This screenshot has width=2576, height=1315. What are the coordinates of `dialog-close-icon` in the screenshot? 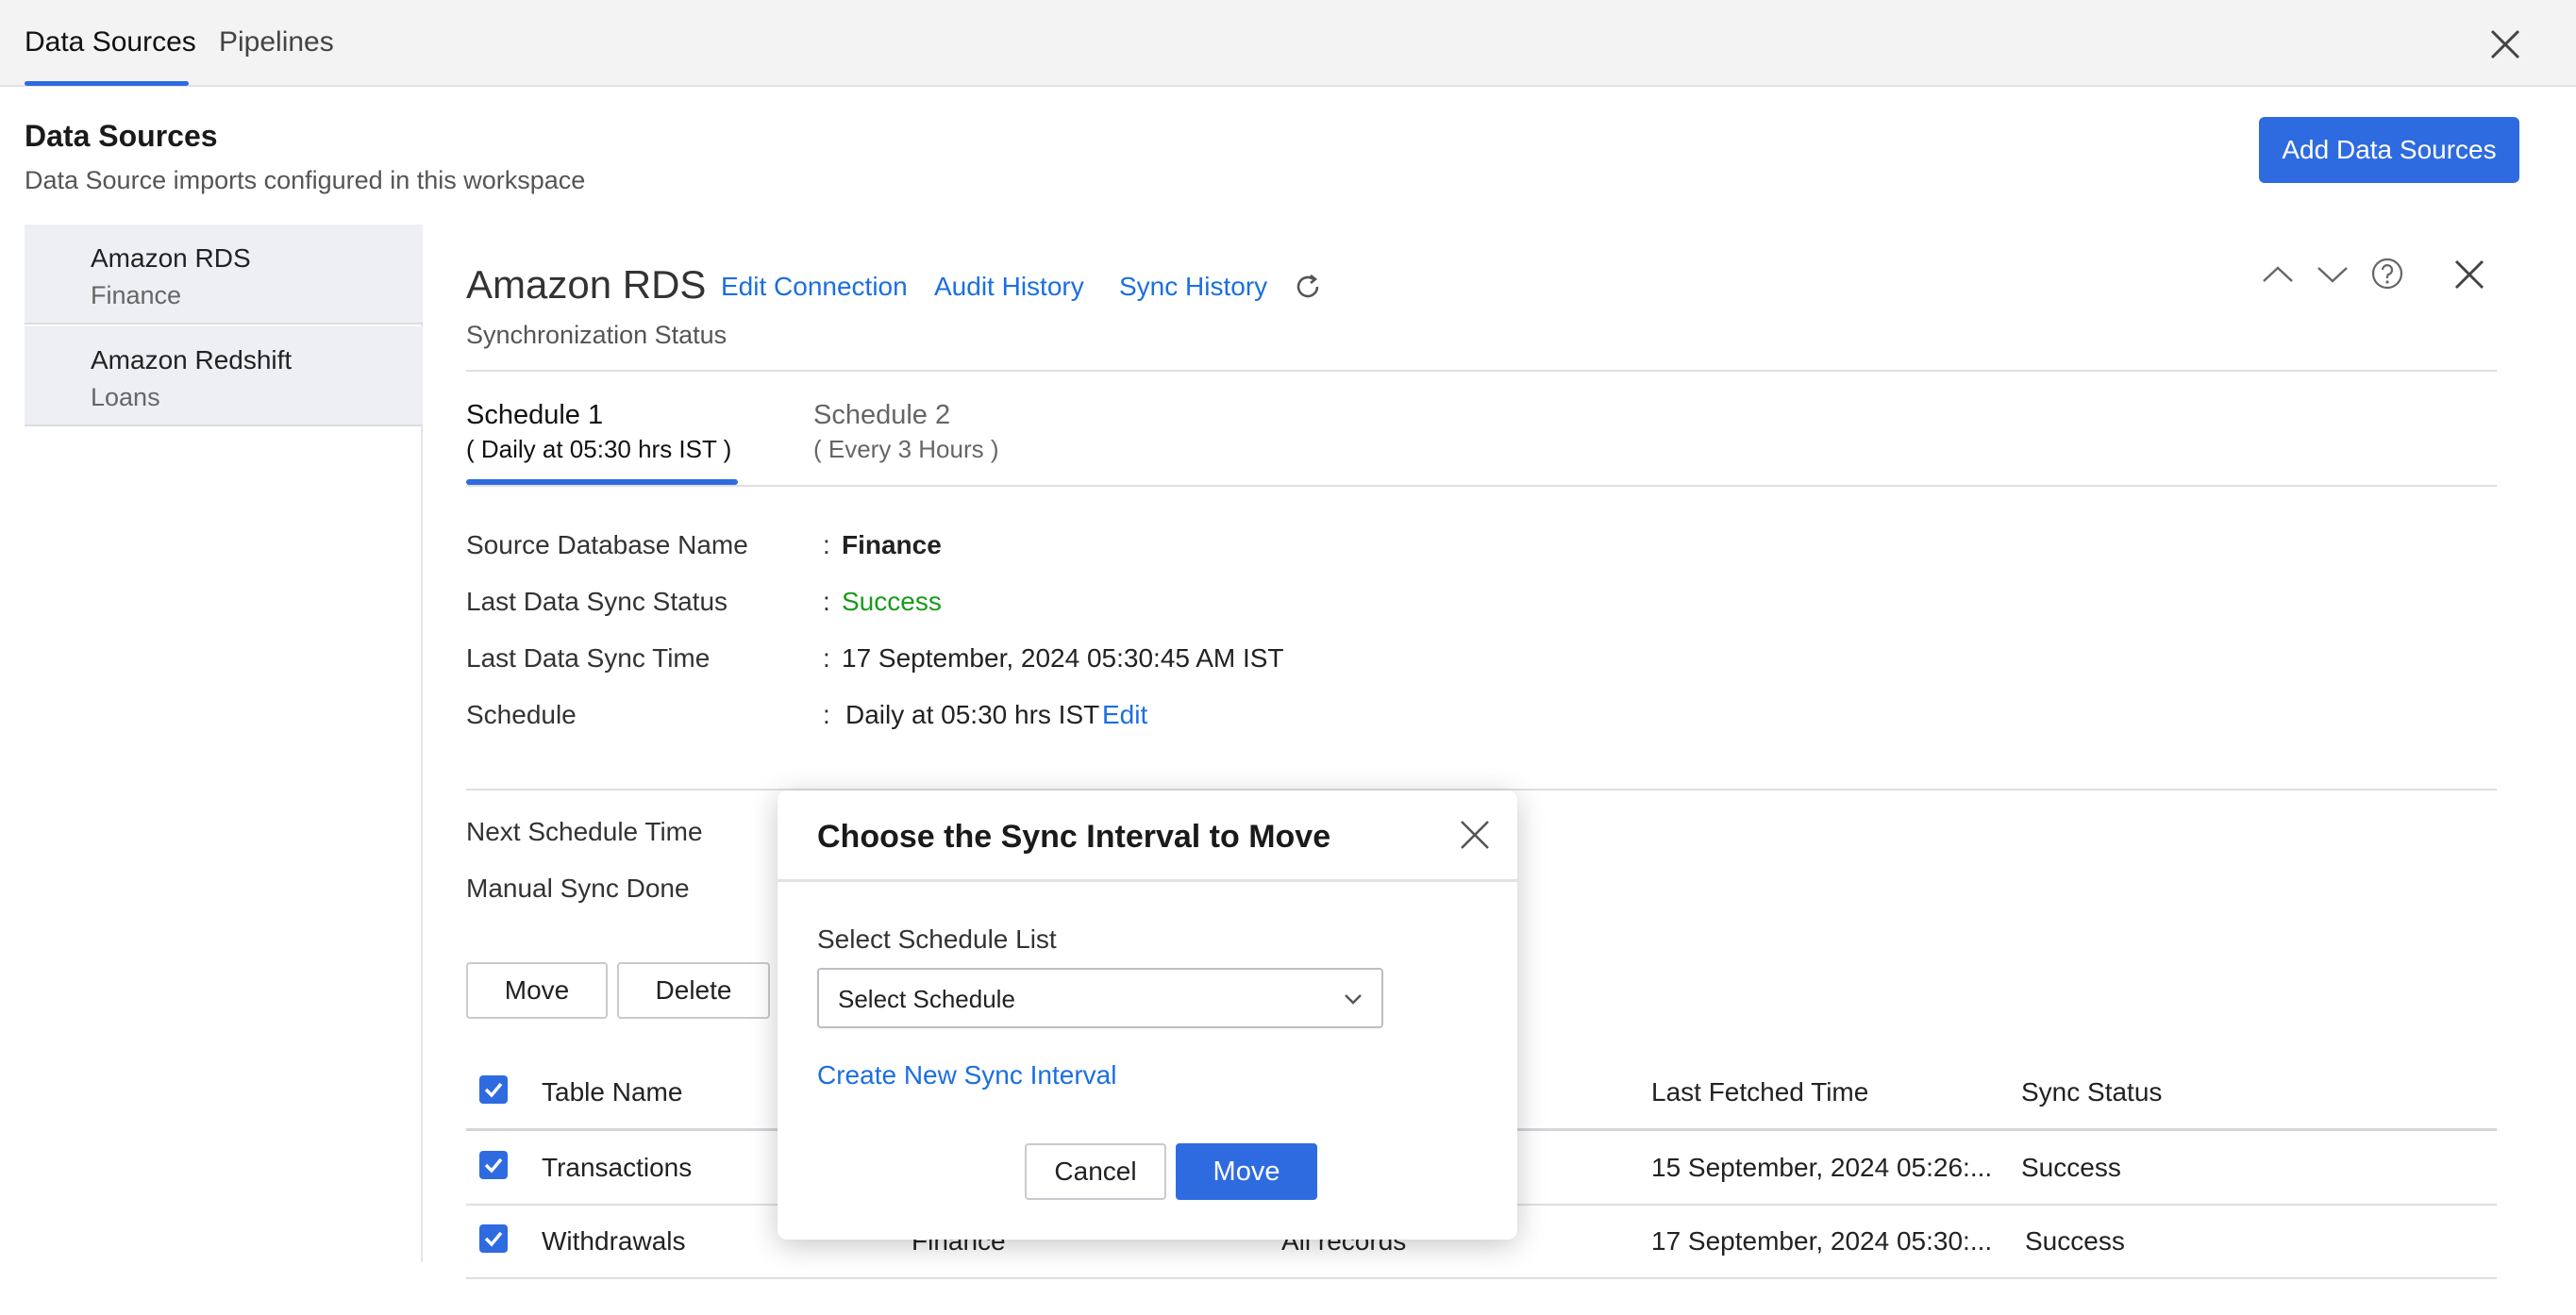 It's located at (1475, 835).